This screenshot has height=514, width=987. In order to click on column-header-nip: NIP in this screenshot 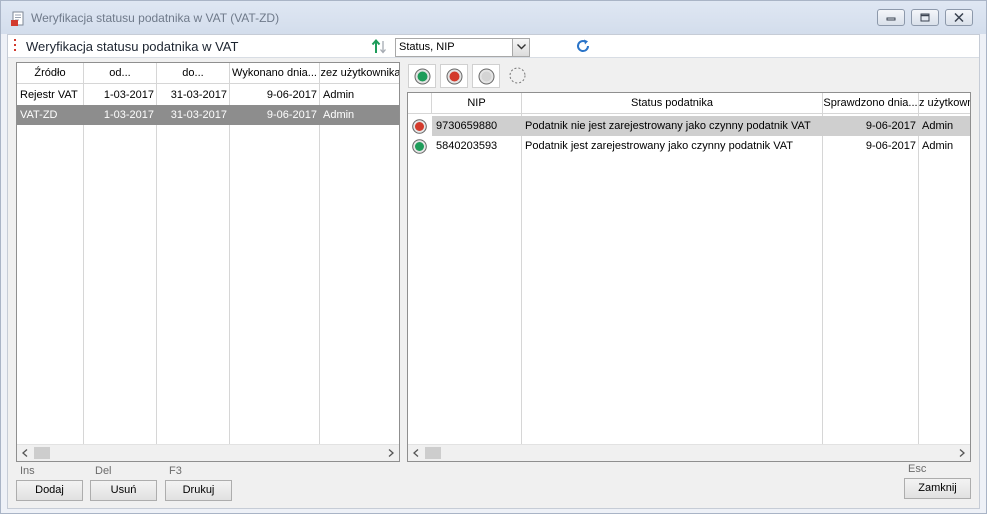, I will do `click(477, 103)`.